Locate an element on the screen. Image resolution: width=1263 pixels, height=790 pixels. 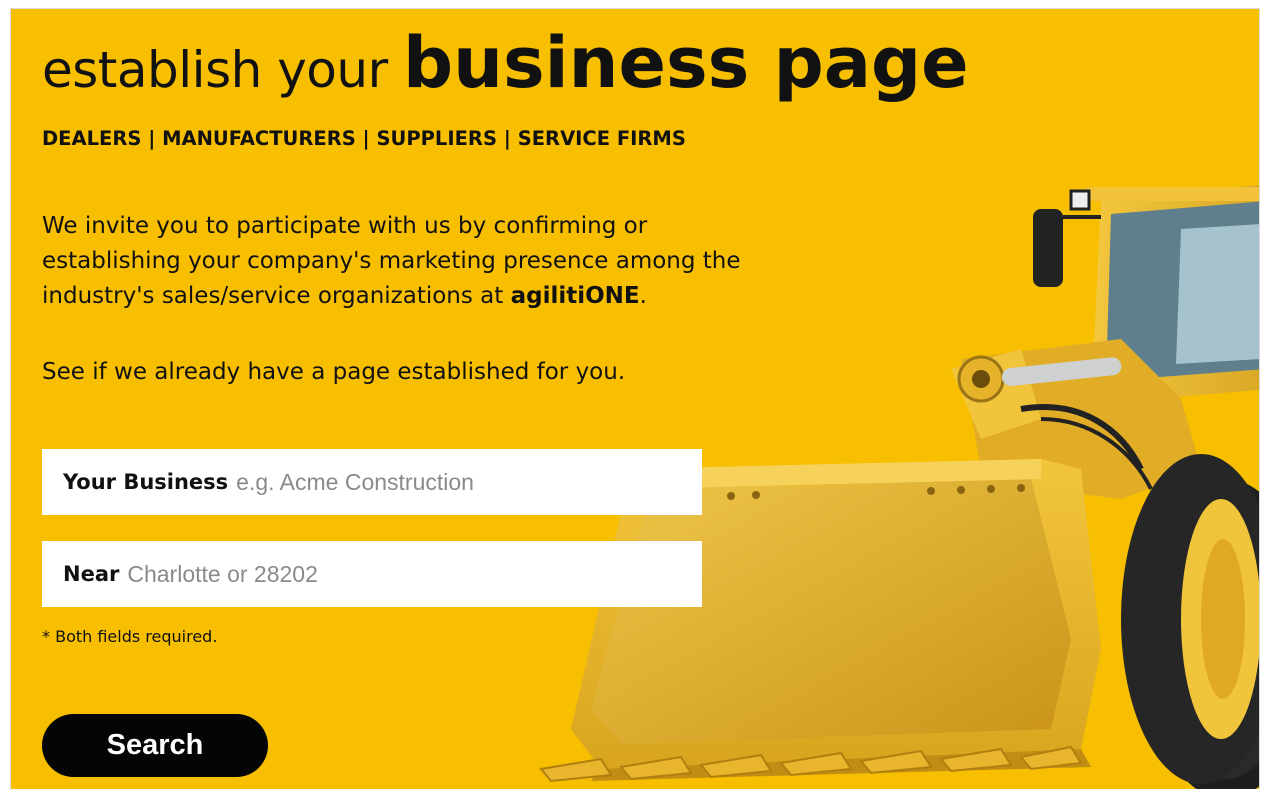
headline-bold: business page is located at coordinates (686, 63).